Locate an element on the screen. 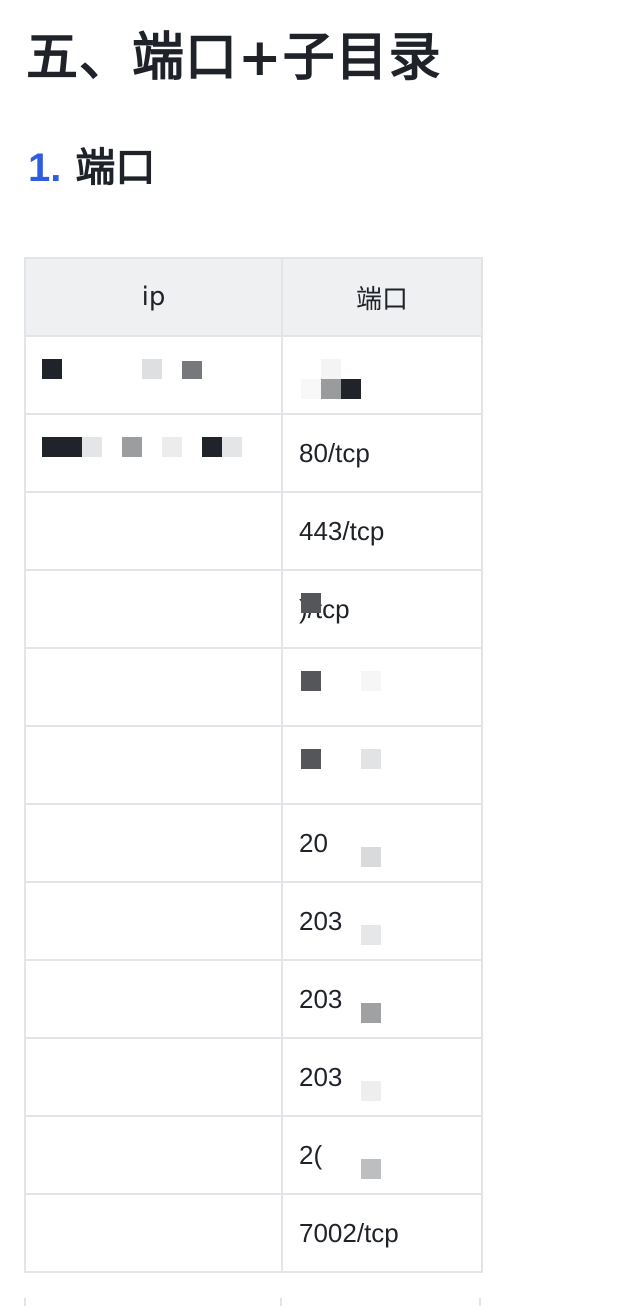  section-title: 端口 is located at coordinates (115, 168).